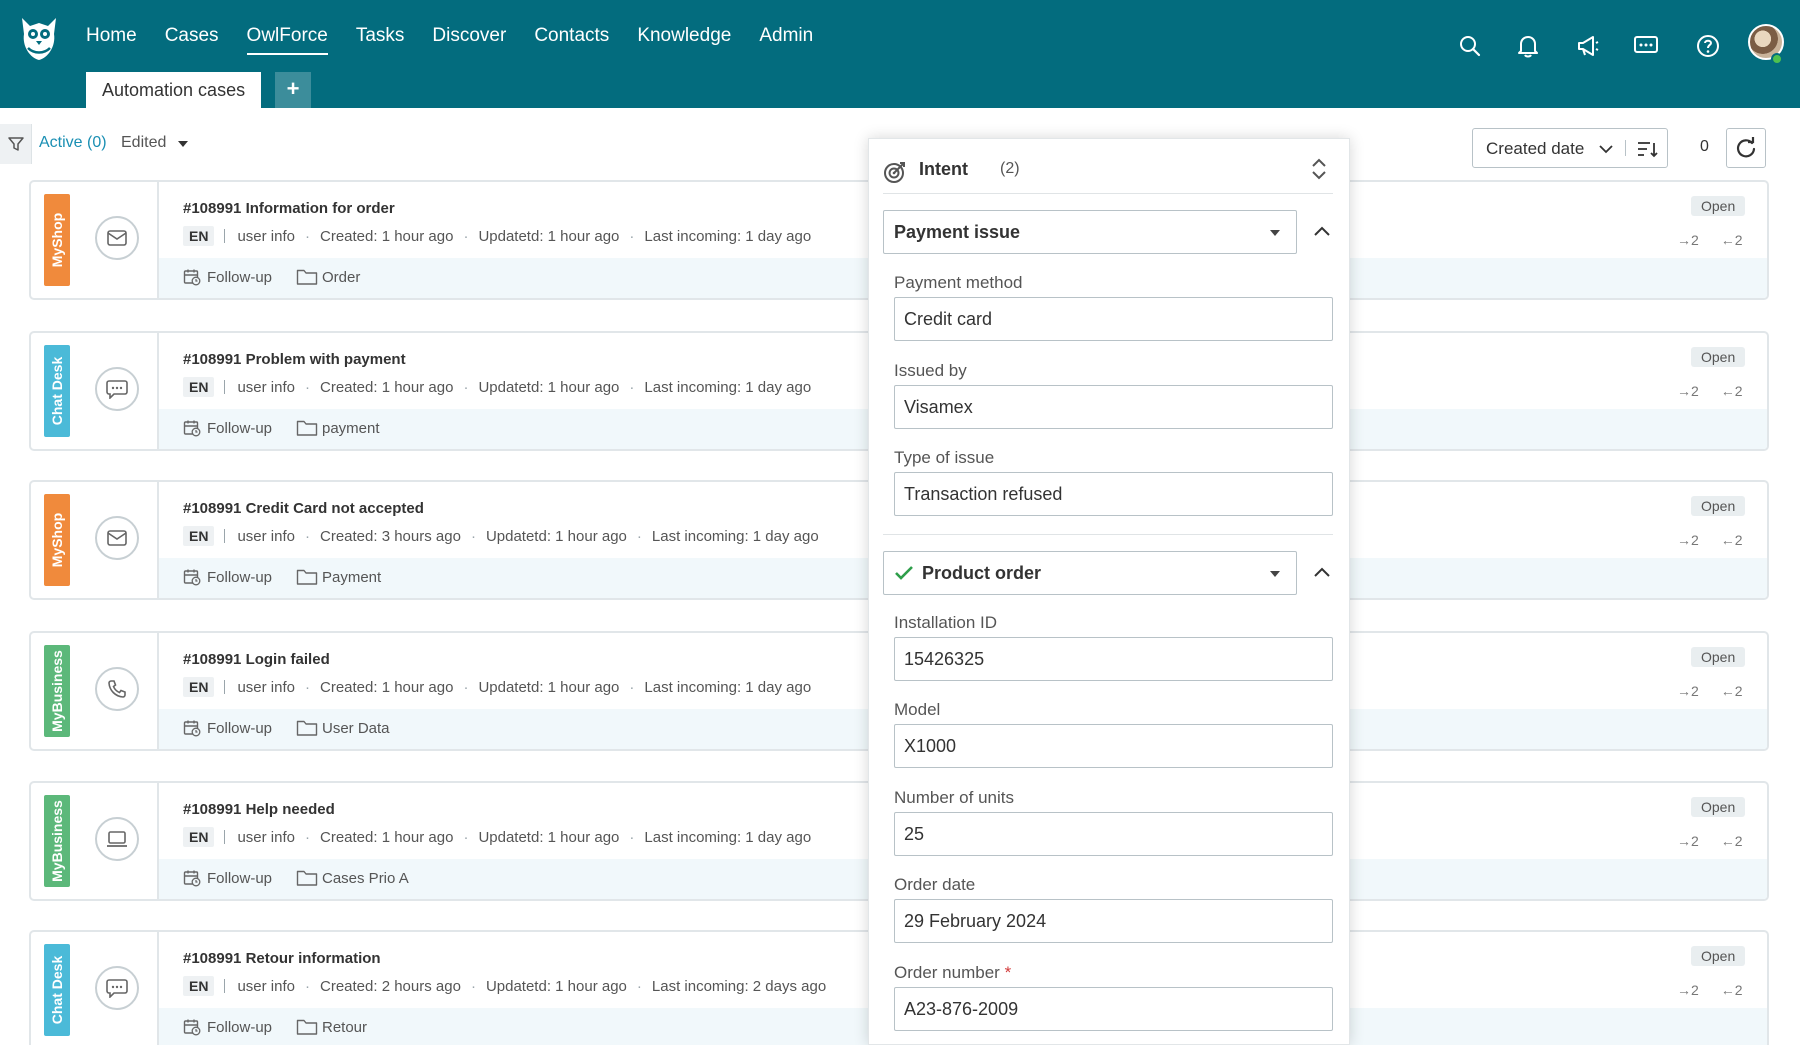 Image resolution: width=1800 pixels, height=1045 pixels. What do you see at coordinates (39, 38) in the screenshot?
I see `owl-logo-icon` at bounding box center [39, 38].